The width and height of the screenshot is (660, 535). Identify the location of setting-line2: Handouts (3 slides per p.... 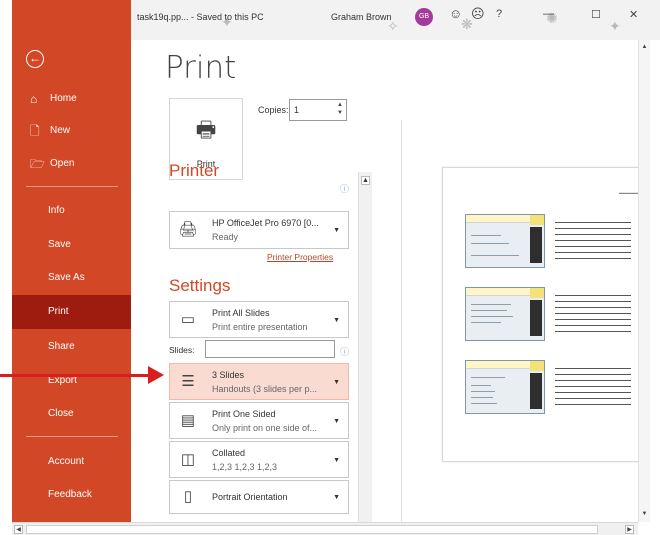
(265, 389).